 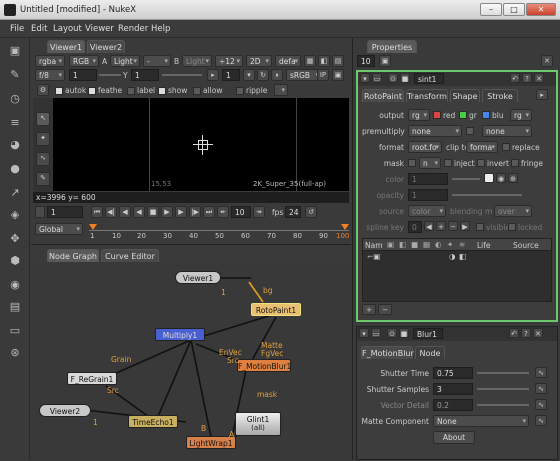 What do you see at coordinates (392, 333) in the screenshot?
I see `center-icon: ⊙` at bounding box center [392, 333].